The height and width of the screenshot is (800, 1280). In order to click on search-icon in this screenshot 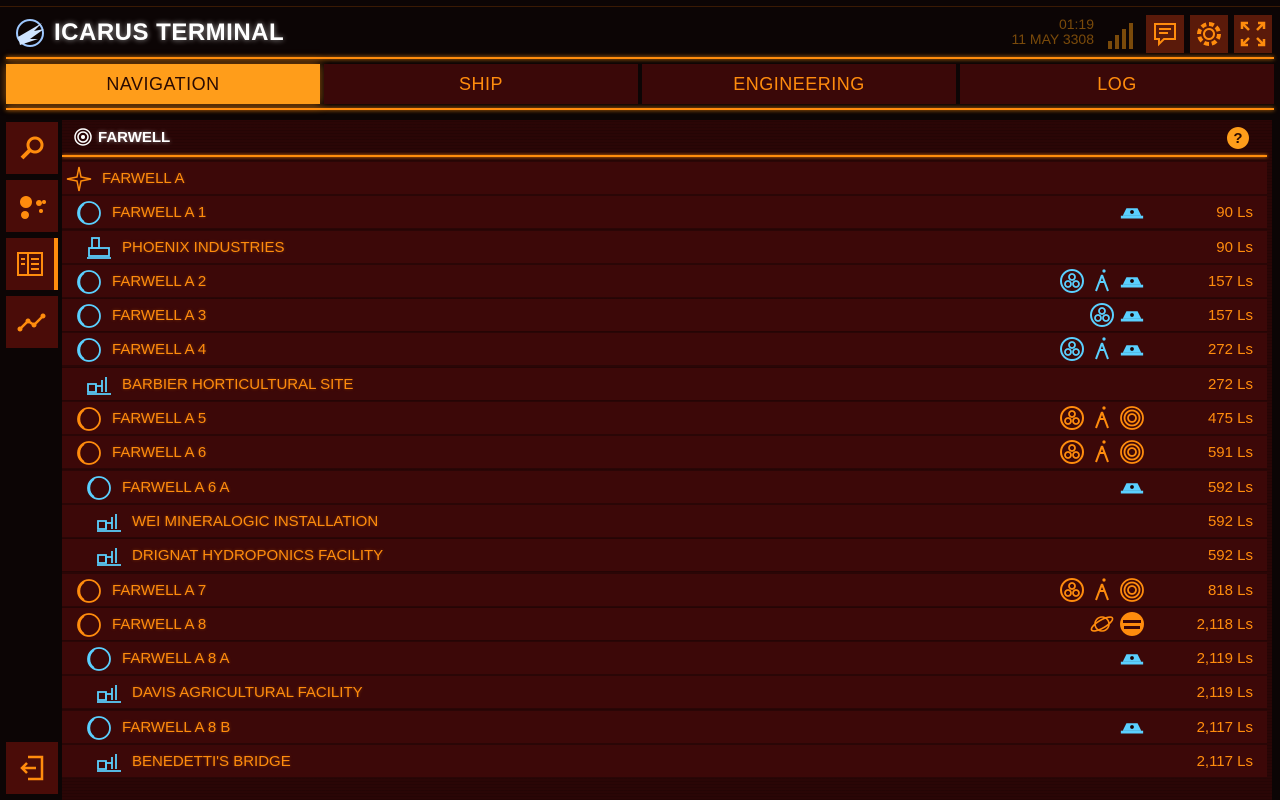, I will do `click(32, 148)`.